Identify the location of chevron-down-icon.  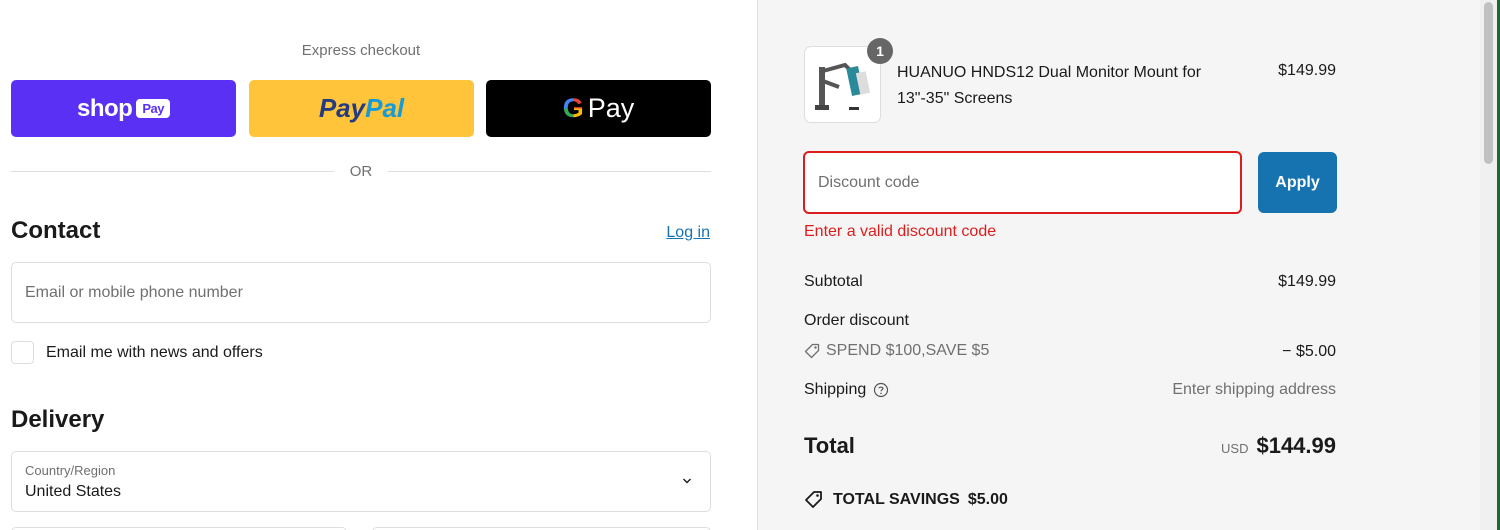
(687, 481).